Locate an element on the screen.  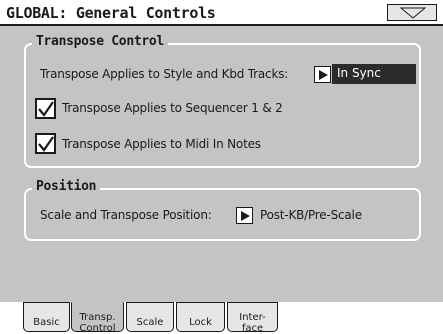
page-menu-button is located at coordinates (412, 12).